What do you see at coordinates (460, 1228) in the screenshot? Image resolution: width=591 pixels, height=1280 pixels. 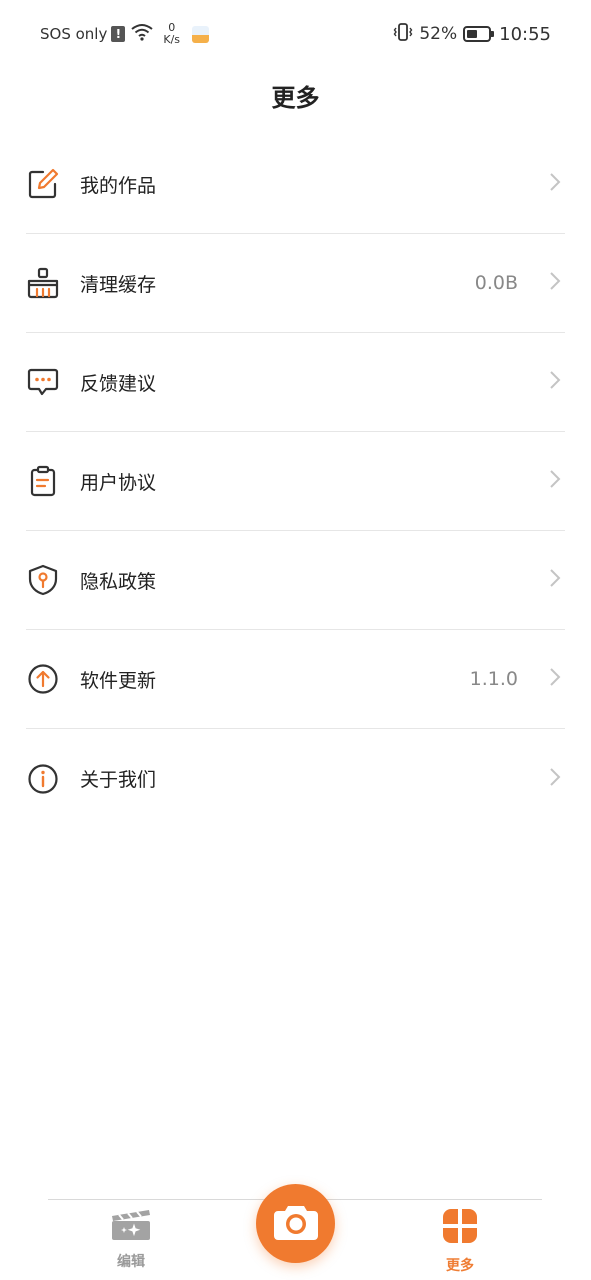 I see `clover-grid-icon` at bounding box center [460, 1228].